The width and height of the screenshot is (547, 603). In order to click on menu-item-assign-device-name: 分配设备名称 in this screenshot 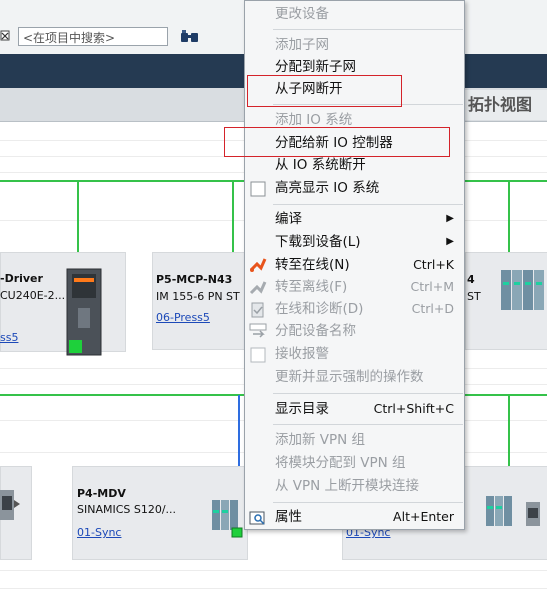, I will do `click(367, 331)`.